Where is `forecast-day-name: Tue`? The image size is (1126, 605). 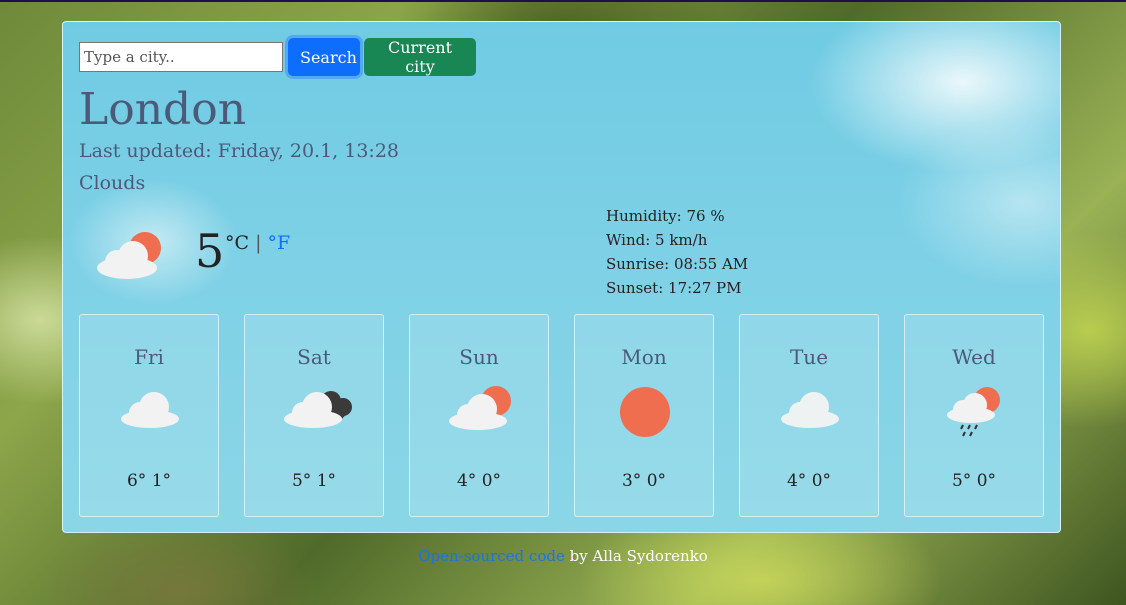
forecast-day-name: Tue is located at coordinates (809, 357).